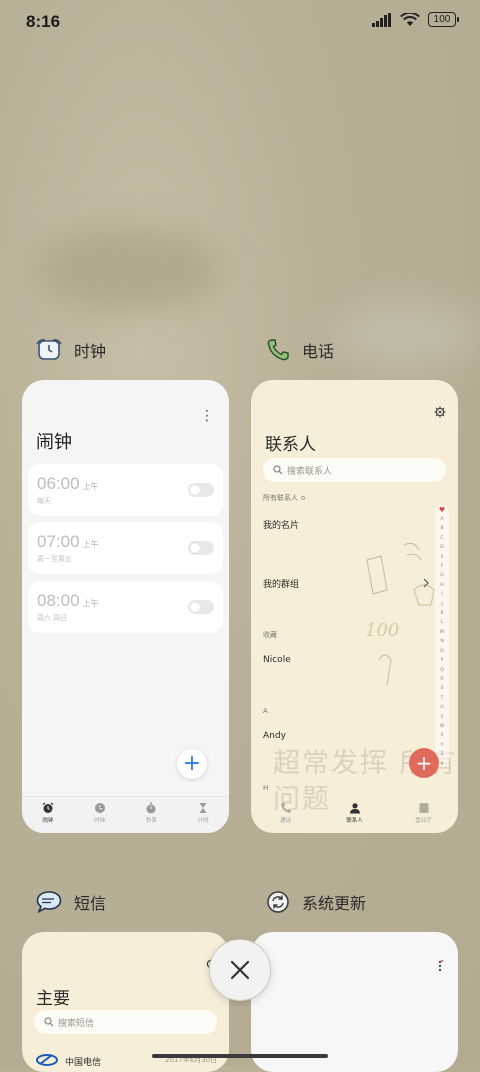  What do you see at coordinates (442, 604) in the screenshot?
I see `index-letter: J` at bounding box center [442, 604].